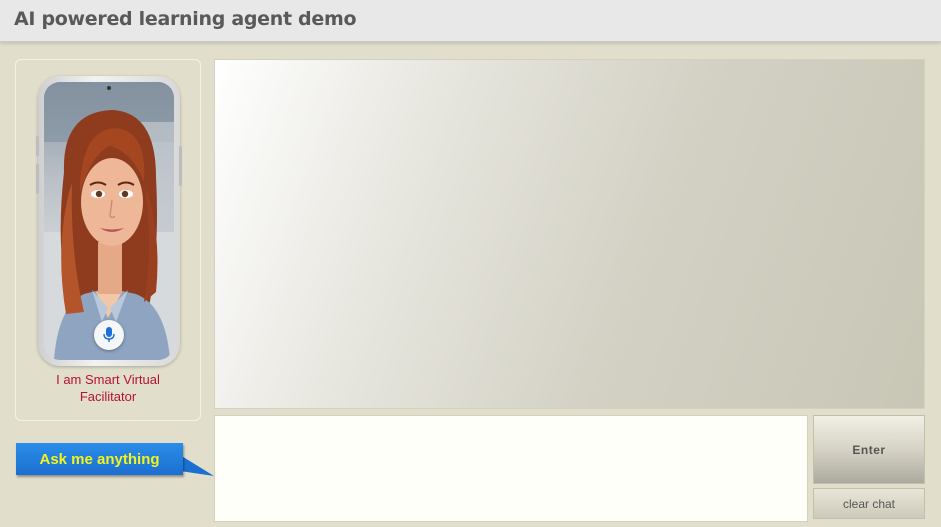 The image size is (941, 527). Describe the element at coordinates (108, 379) in the screenshot. I see `avatar-caption-line1: I am Smart Virtual` at that location.